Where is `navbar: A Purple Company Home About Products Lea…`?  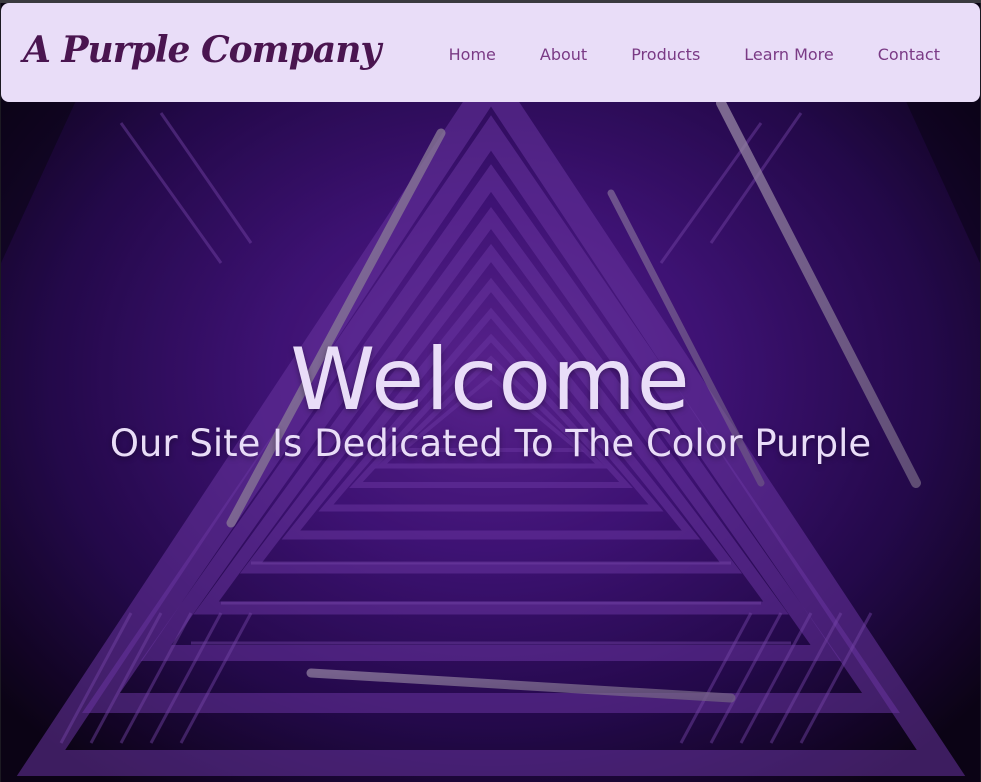
navbar: A Purple Company Home About Products Lea… is located at coordinates (490, 52).